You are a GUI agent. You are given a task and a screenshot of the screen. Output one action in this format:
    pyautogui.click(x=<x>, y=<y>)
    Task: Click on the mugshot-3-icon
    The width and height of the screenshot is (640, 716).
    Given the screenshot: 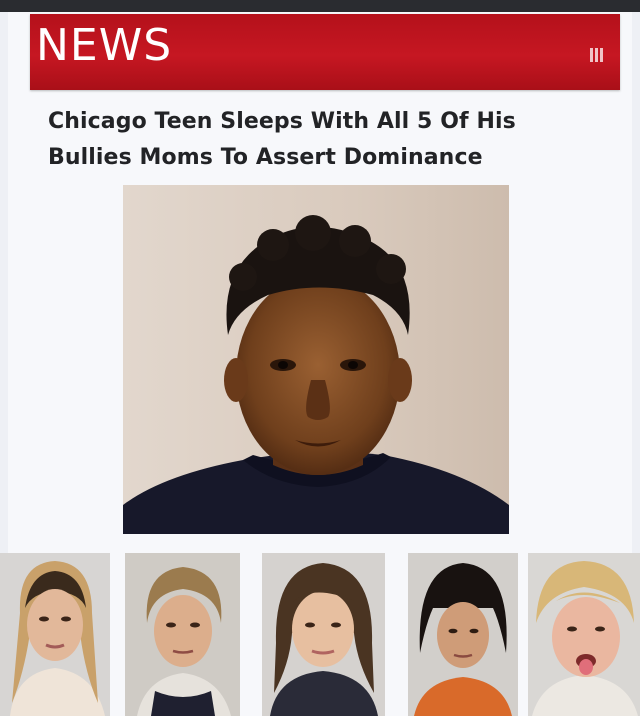 What is the action you would take?
    pyautogui.click(x=323, y=634)
    